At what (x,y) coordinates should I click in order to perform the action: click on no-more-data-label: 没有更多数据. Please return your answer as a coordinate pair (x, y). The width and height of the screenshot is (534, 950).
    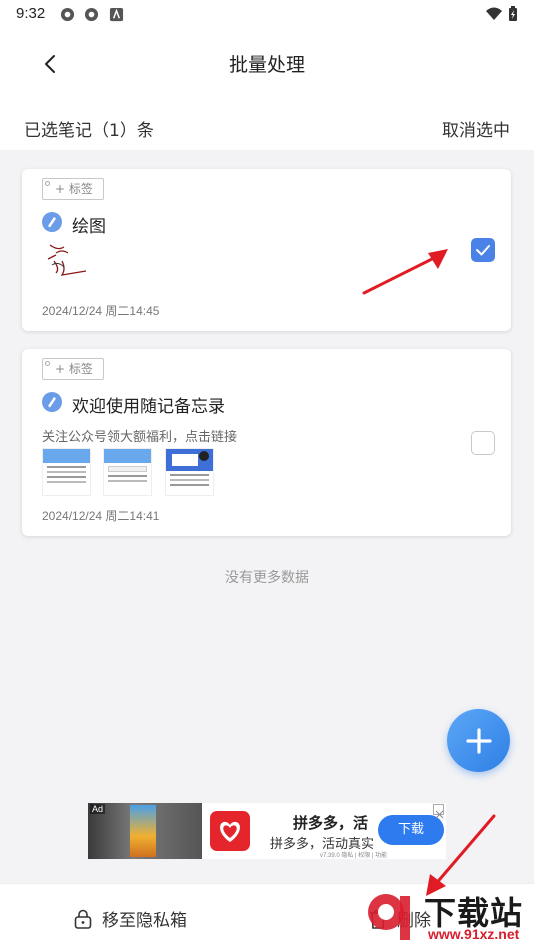
    Looking at the image, I should click on (267, 578).